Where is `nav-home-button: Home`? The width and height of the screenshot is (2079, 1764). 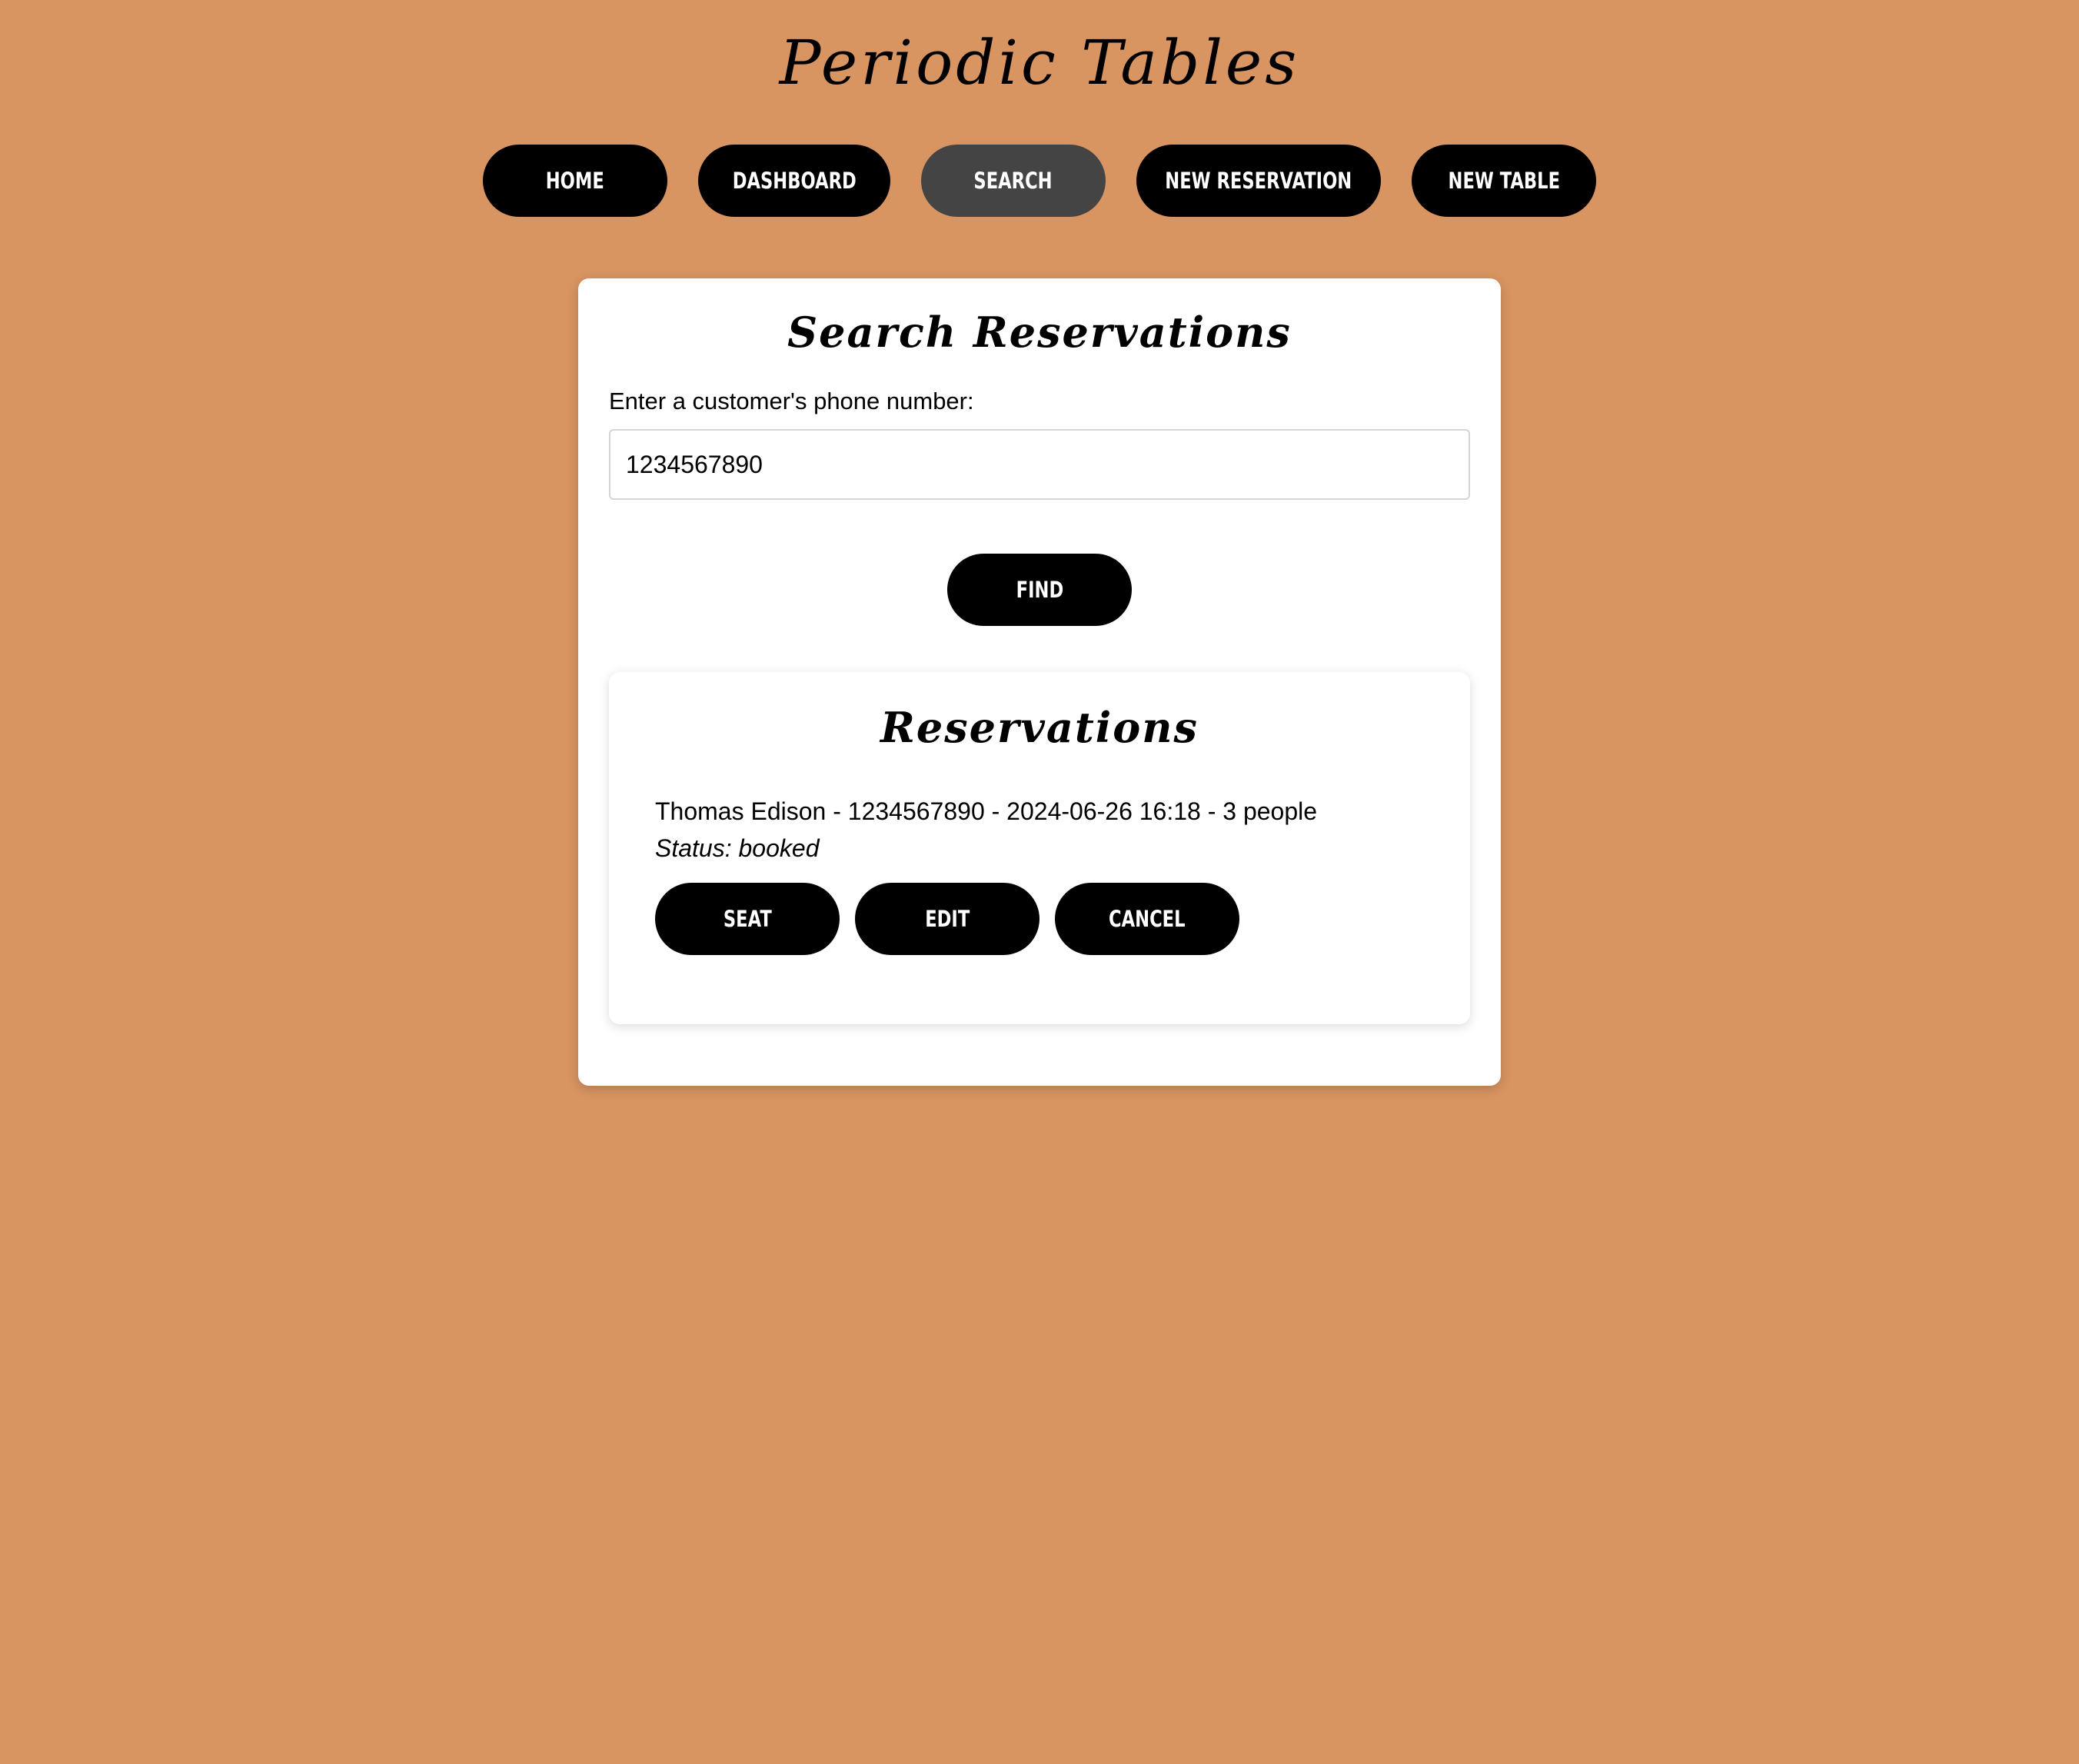
nav-home-button: Home is located at coordinates (575, 181).